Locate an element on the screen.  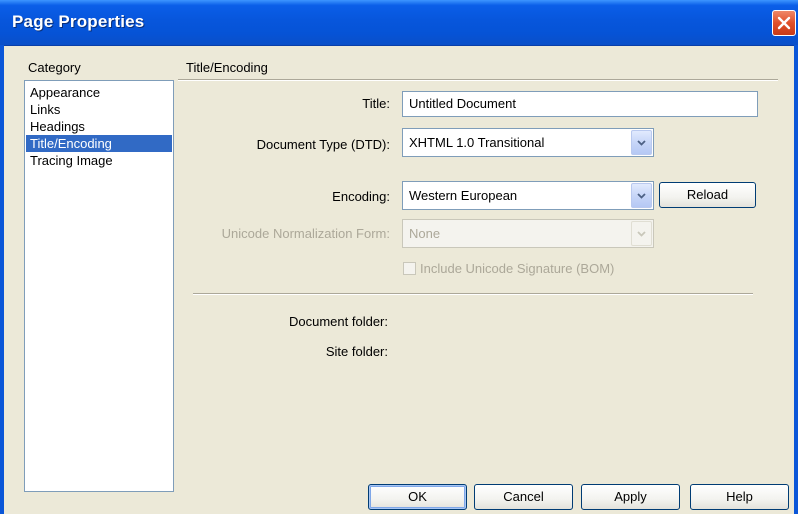
close-button is located at coordinates (784, 23).